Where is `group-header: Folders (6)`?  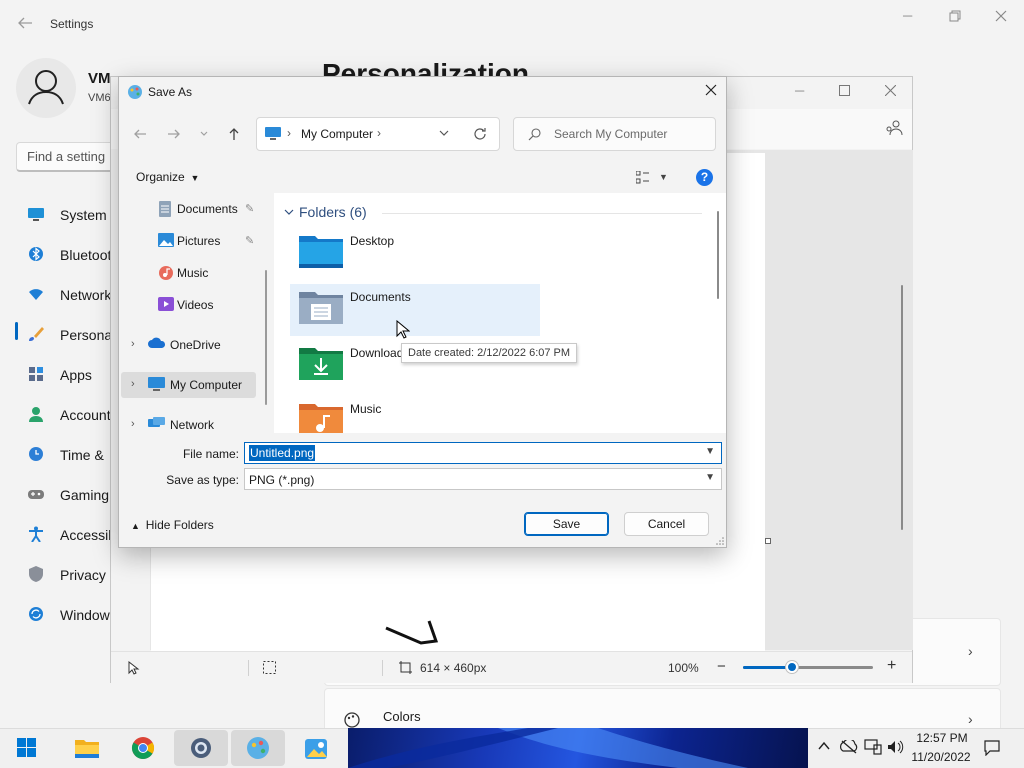 group-header: Folders (6) is located at coordinates (333, 212).